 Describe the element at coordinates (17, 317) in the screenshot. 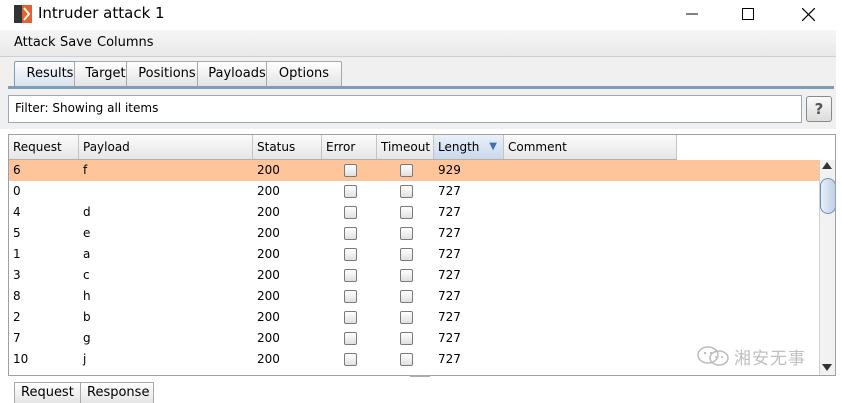

I see `cell-request: 2` at that location.